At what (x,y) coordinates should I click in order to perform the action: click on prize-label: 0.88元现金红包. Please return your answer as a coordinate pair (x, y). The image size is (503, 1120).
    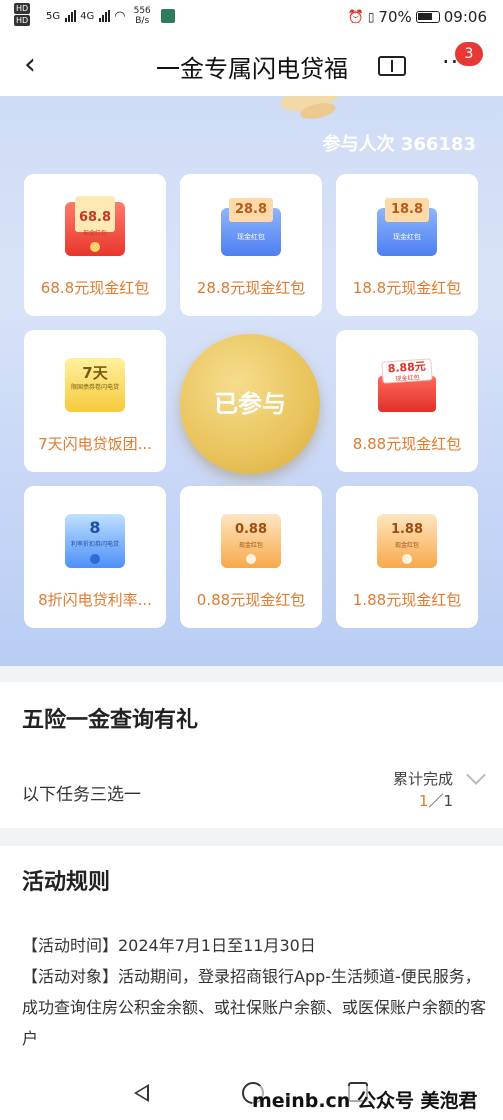
    Looking at the image, I should click on (251, 600).